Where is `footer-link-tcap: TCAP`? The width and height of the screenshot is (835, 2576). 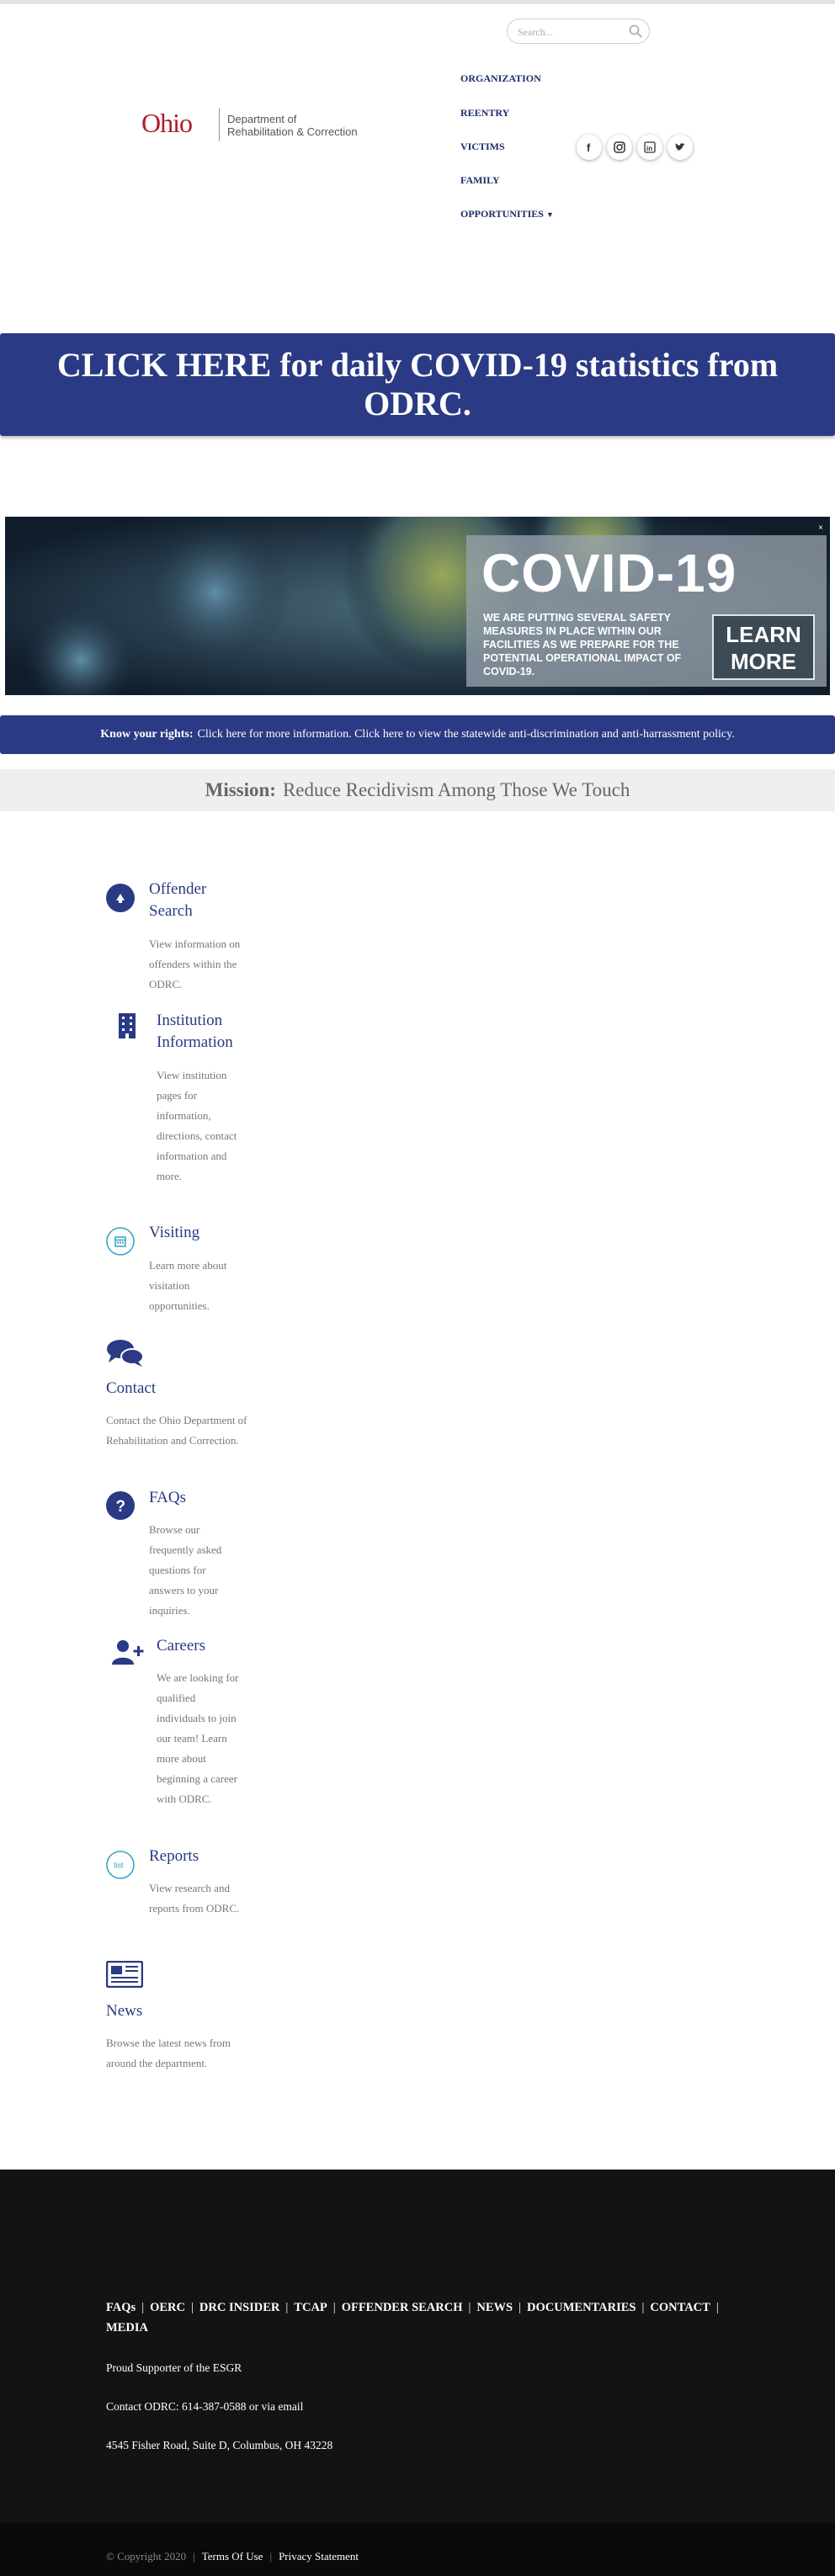
footer-link-tcap: TCAP is located at coordinates (310, 2308).